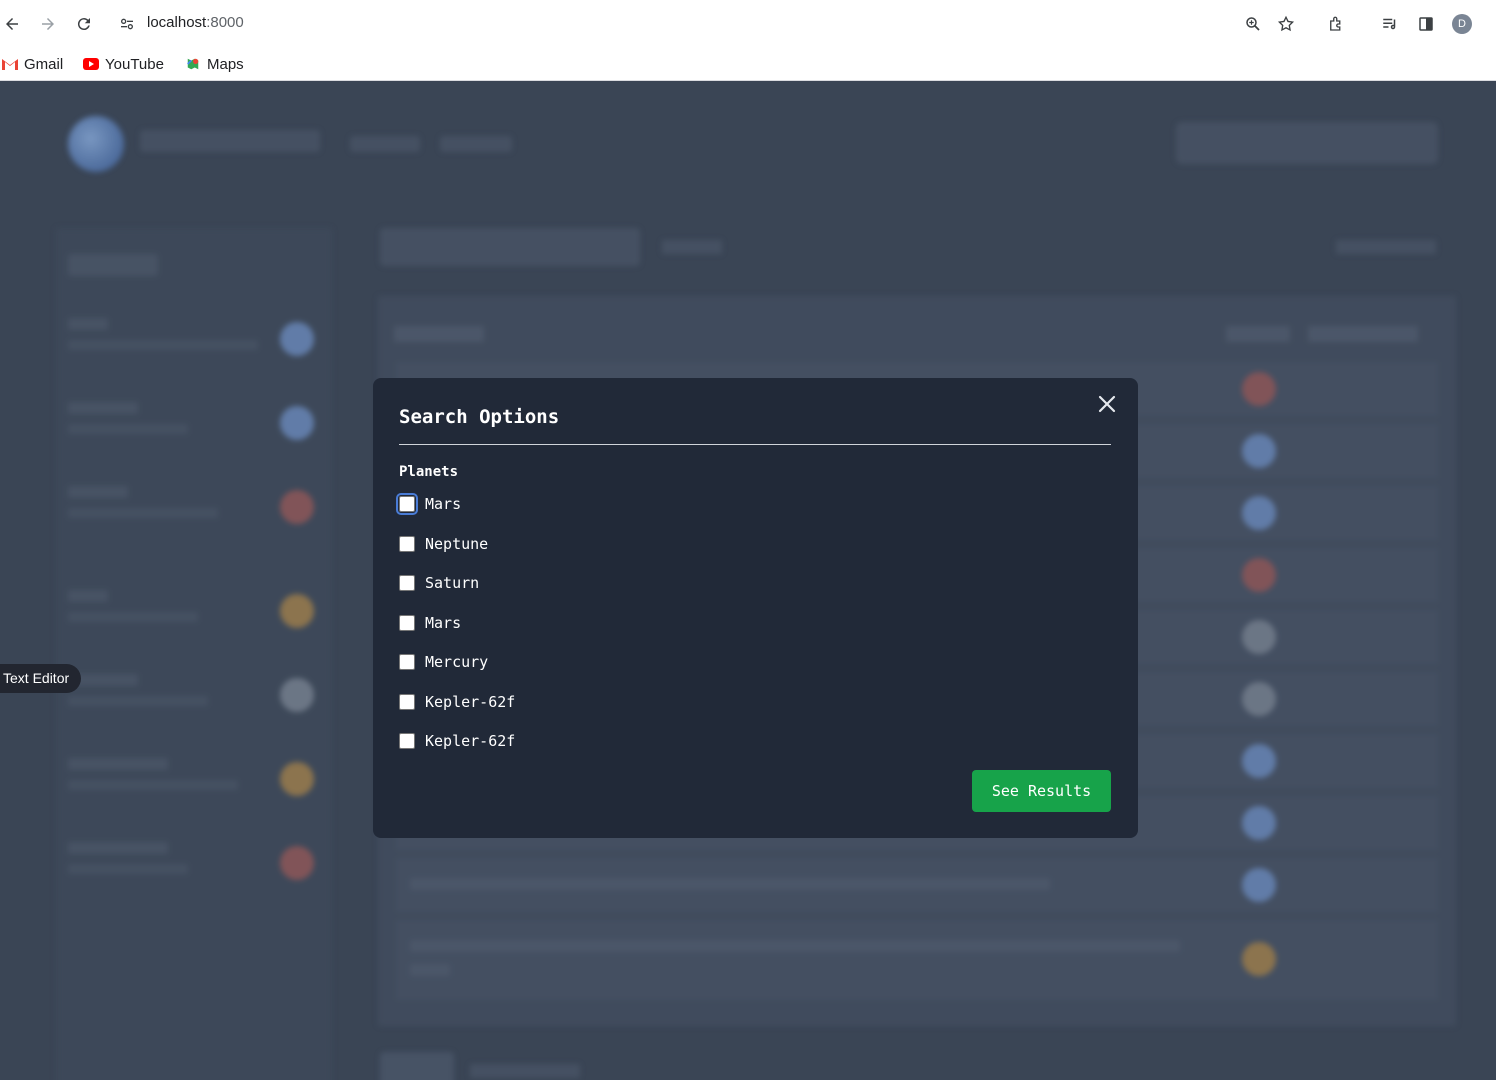 This screenshot has height=1080, width=1496. What do you see at coordinates (48, 24) in the screenshot?
I see `forward-icon` at bounding box center [48, 24].